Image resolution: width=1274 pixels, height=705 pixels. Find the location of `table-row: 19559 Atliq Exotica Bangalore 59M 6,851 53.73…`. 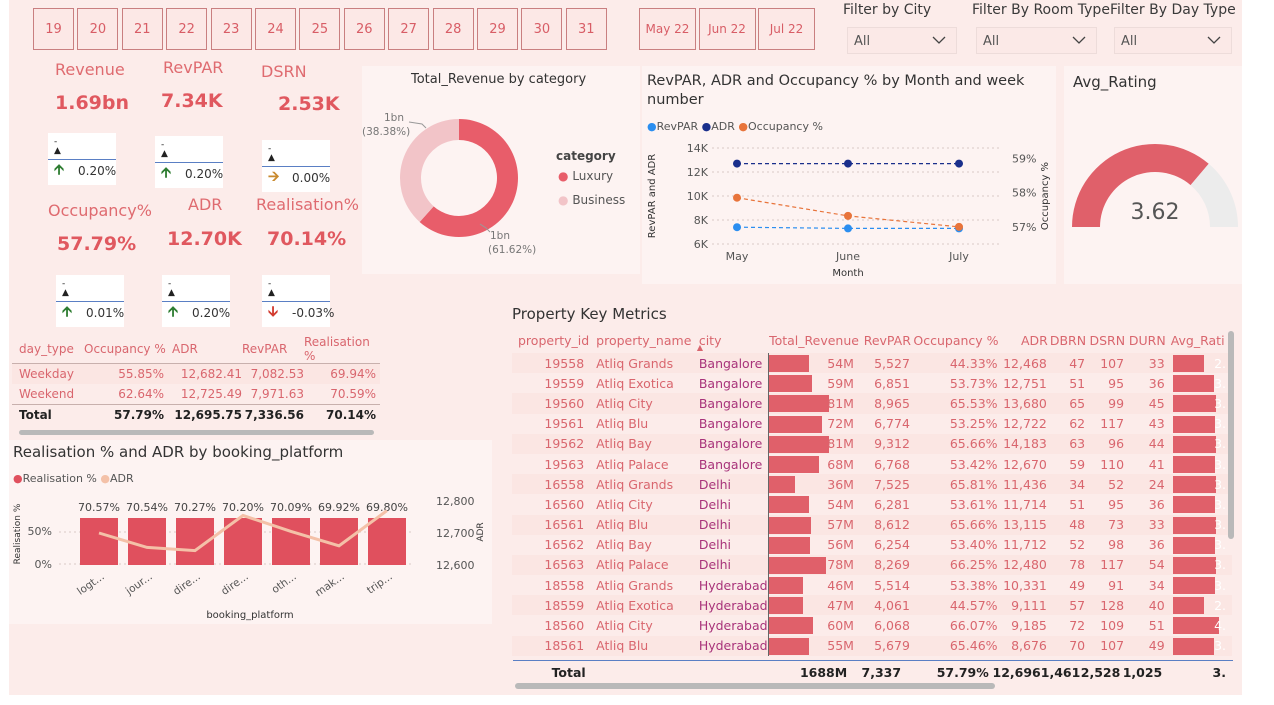

table-row: 19559 Atliq Exotica Bangalore 59M 6,851 53.73… is located at coordinates (872, 383).